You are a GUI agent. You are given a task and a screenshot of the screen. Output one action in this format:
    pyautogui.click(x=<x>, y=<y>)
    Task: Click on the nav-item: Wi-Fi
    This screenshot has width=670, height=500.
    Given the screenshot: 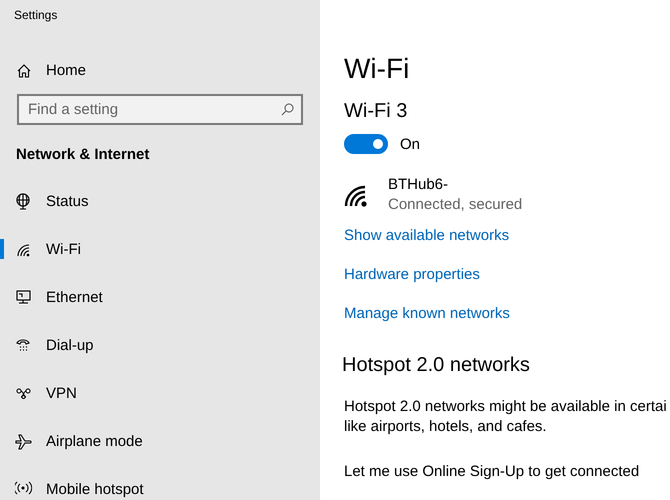 What is the action you would take?
    pyautogui.click(x=160, y=249)
    